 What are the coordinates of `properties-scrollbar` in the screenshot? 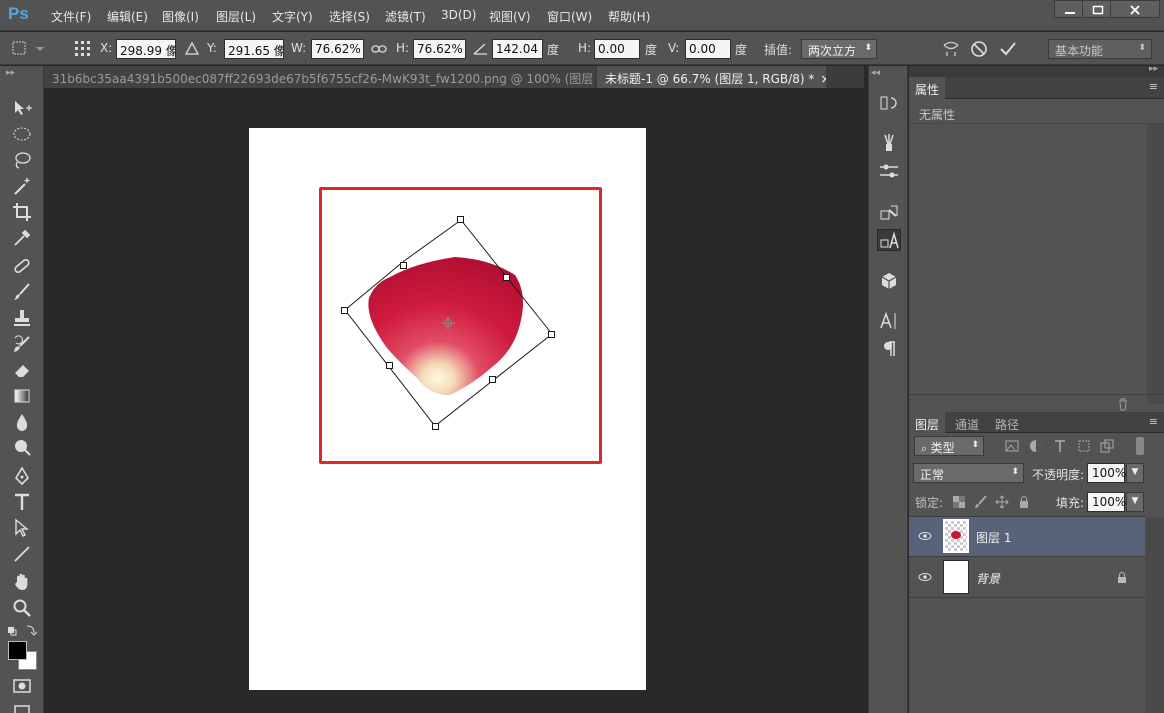 It's located at (1155, 264).